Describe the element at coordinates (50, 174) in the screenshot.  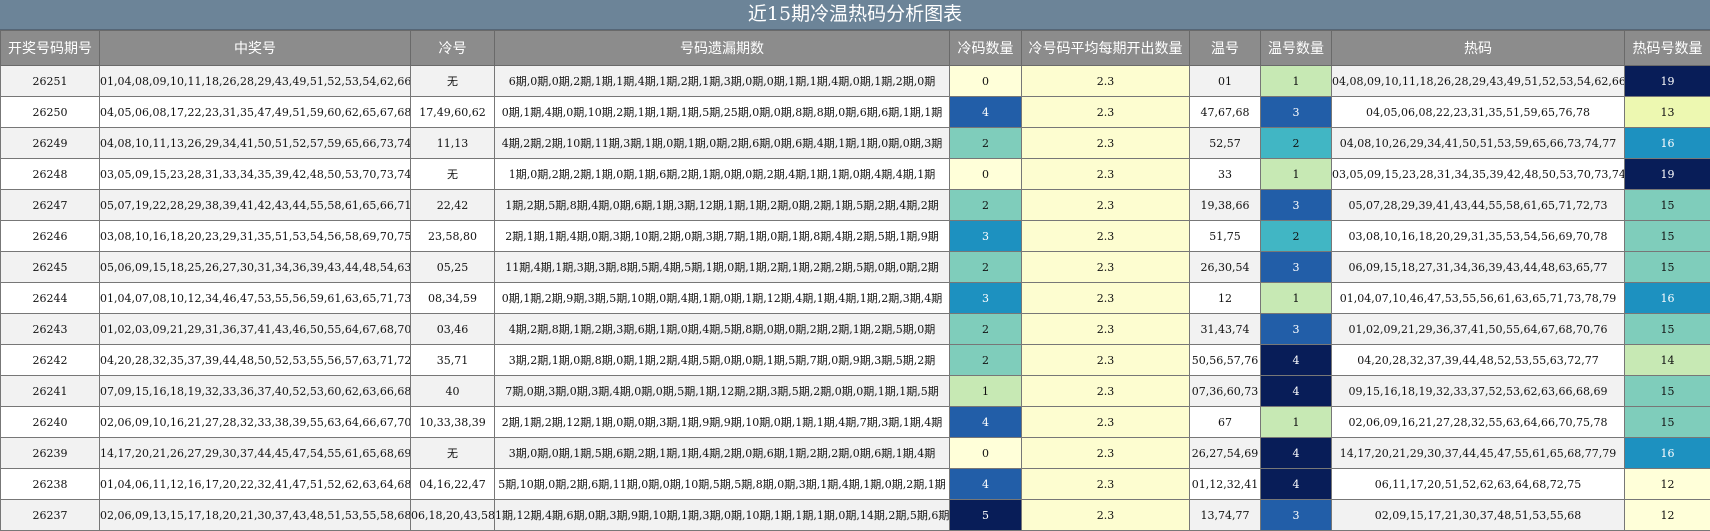
I see `cell-3-0: 26248` at that location.